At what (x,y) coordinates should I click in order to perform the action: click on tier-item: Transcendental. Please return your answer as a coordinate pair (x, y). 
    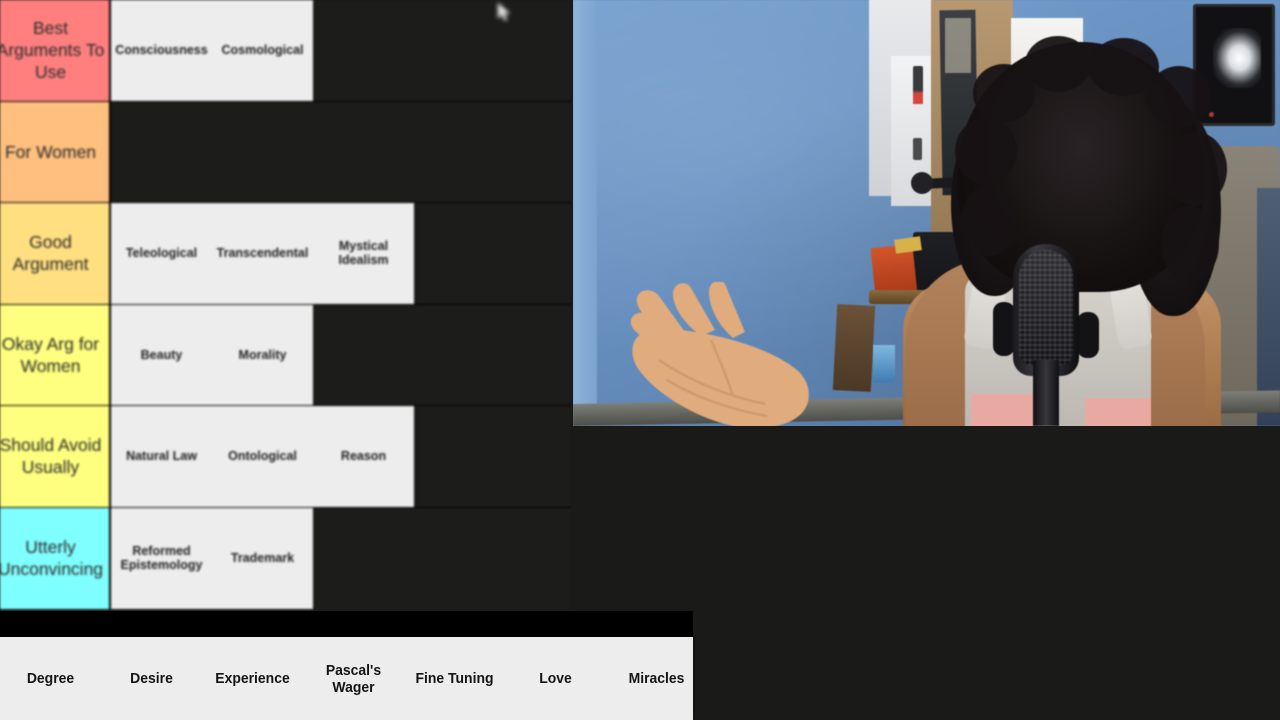
    Looking at the image, I should click on (262, 253).